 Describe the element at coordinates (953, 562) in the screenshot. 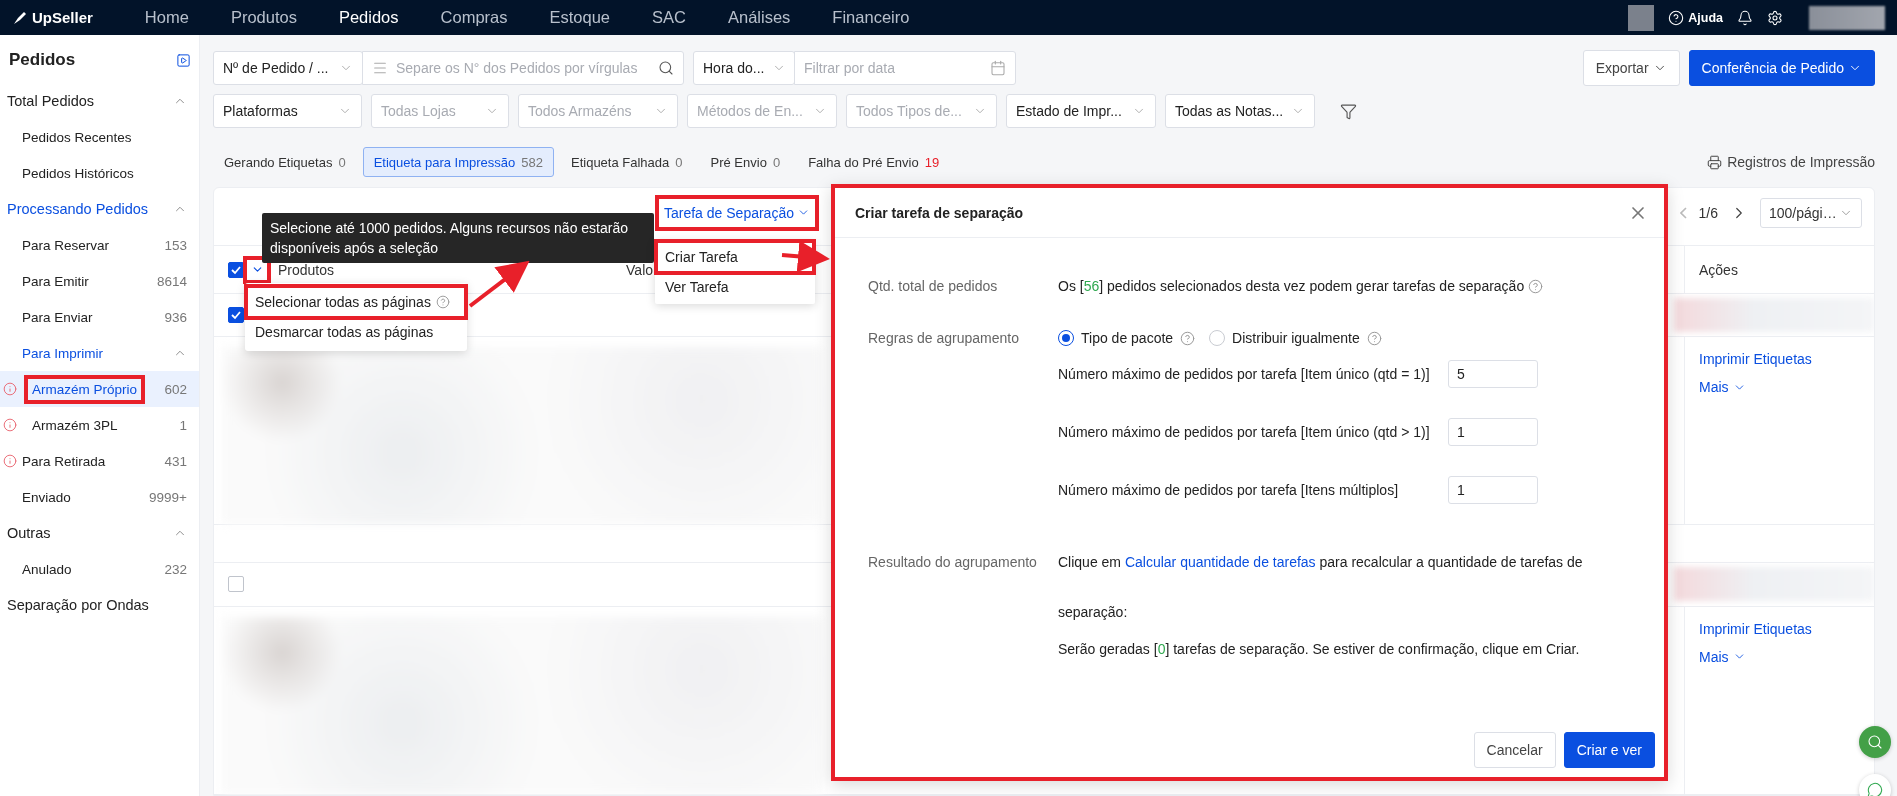

I see `field-label: Resultado do agrupamento` at that location.